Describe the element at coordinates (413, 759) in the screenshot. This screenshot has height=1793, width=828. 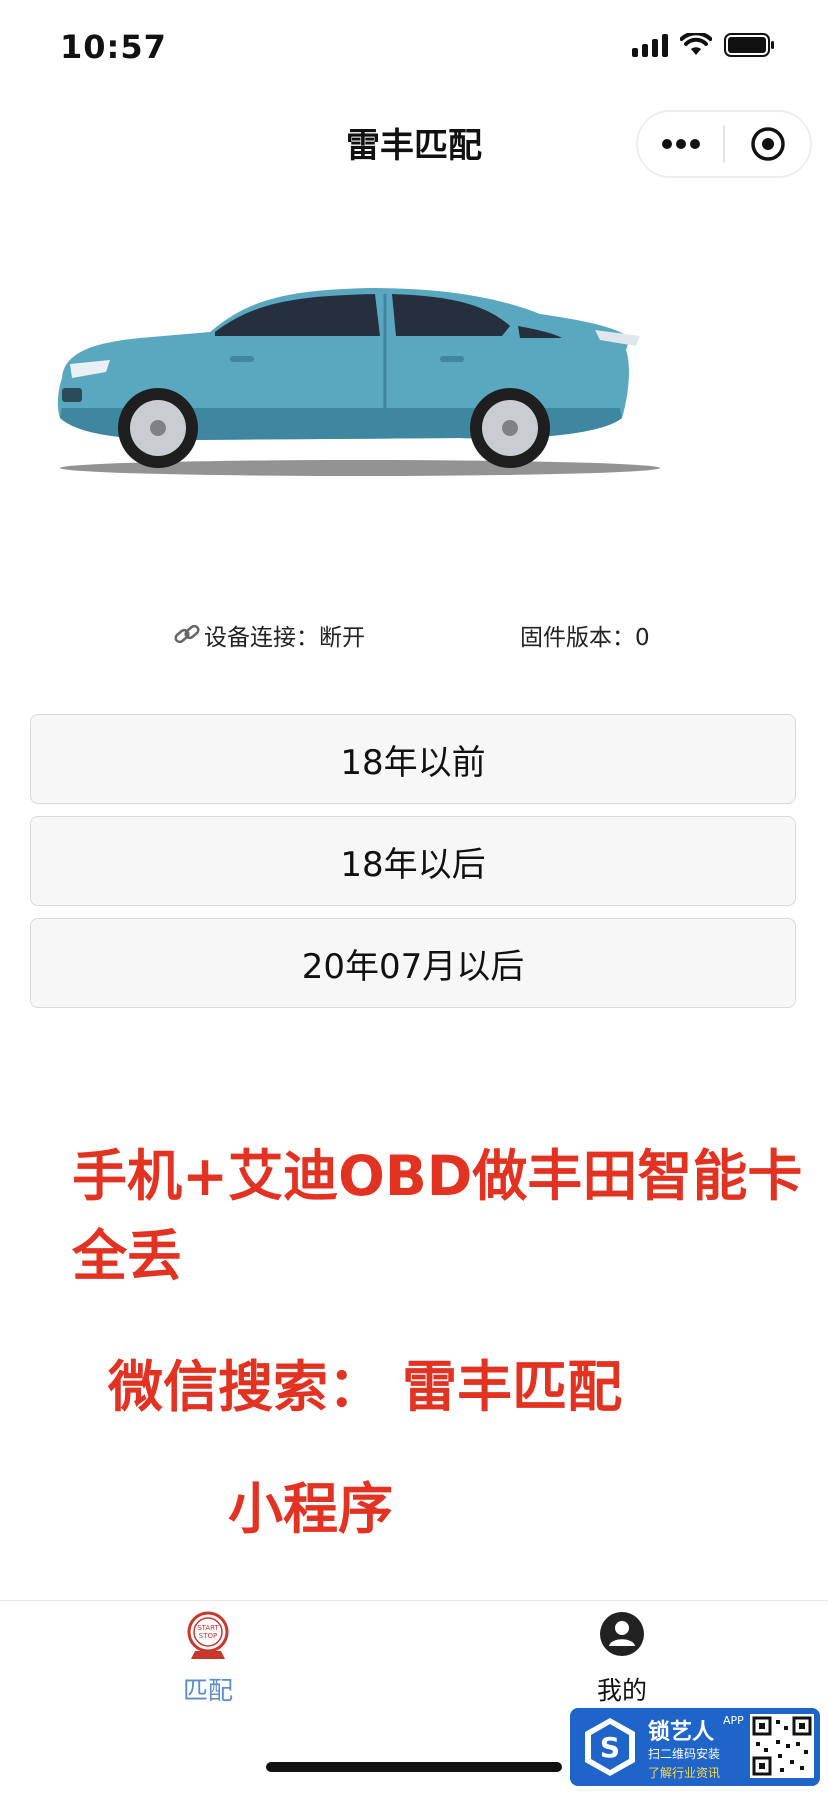
I see `option-before-2018-button: 18年以前` at that location.